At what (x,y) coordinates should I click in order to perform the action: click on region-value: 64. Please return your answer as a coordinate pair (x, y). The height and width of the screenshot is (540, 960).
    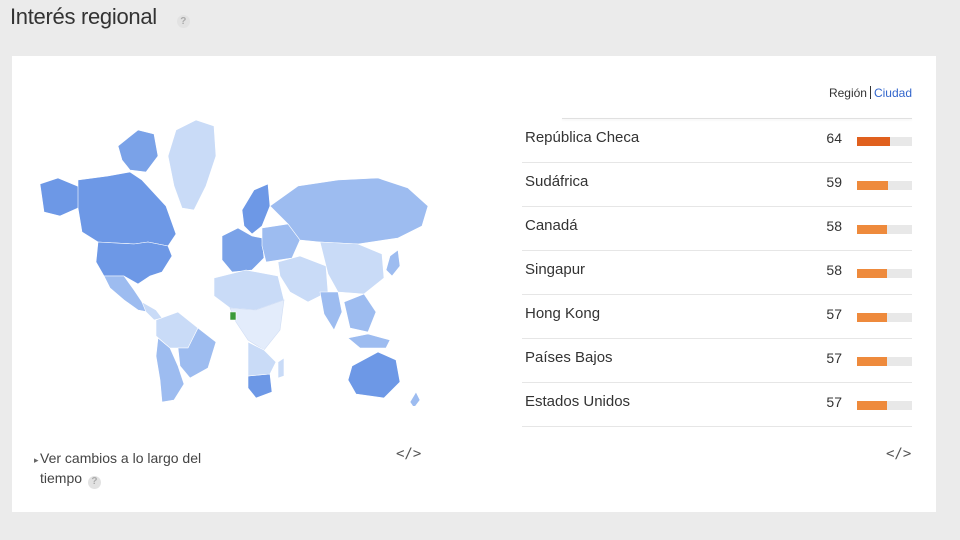
    Looking at the image, I should click on (834, 138).